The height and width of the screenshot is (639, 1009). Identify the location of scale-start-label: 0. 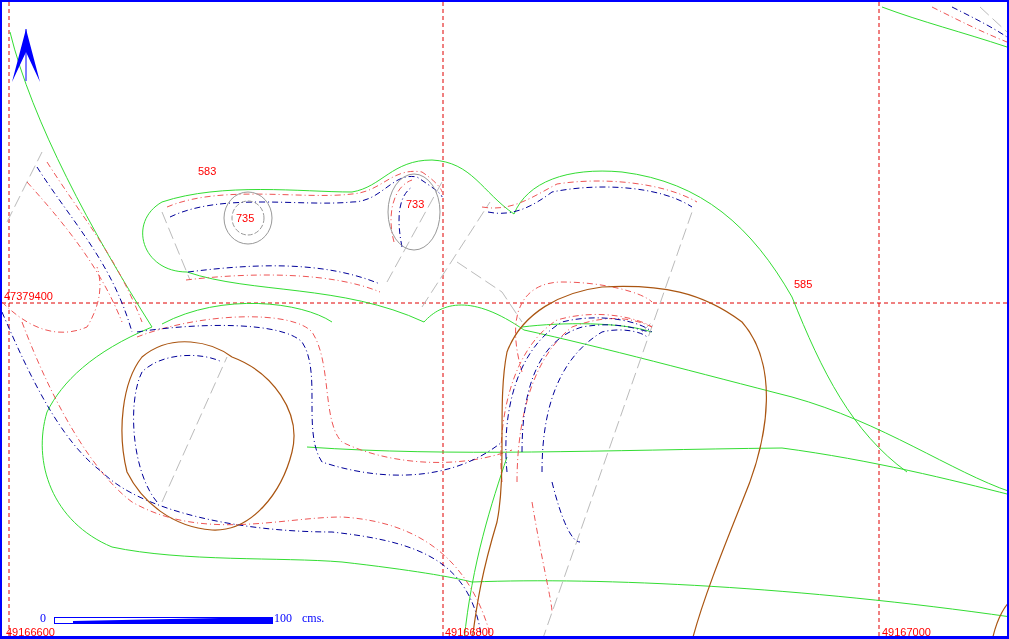
(43, 618).